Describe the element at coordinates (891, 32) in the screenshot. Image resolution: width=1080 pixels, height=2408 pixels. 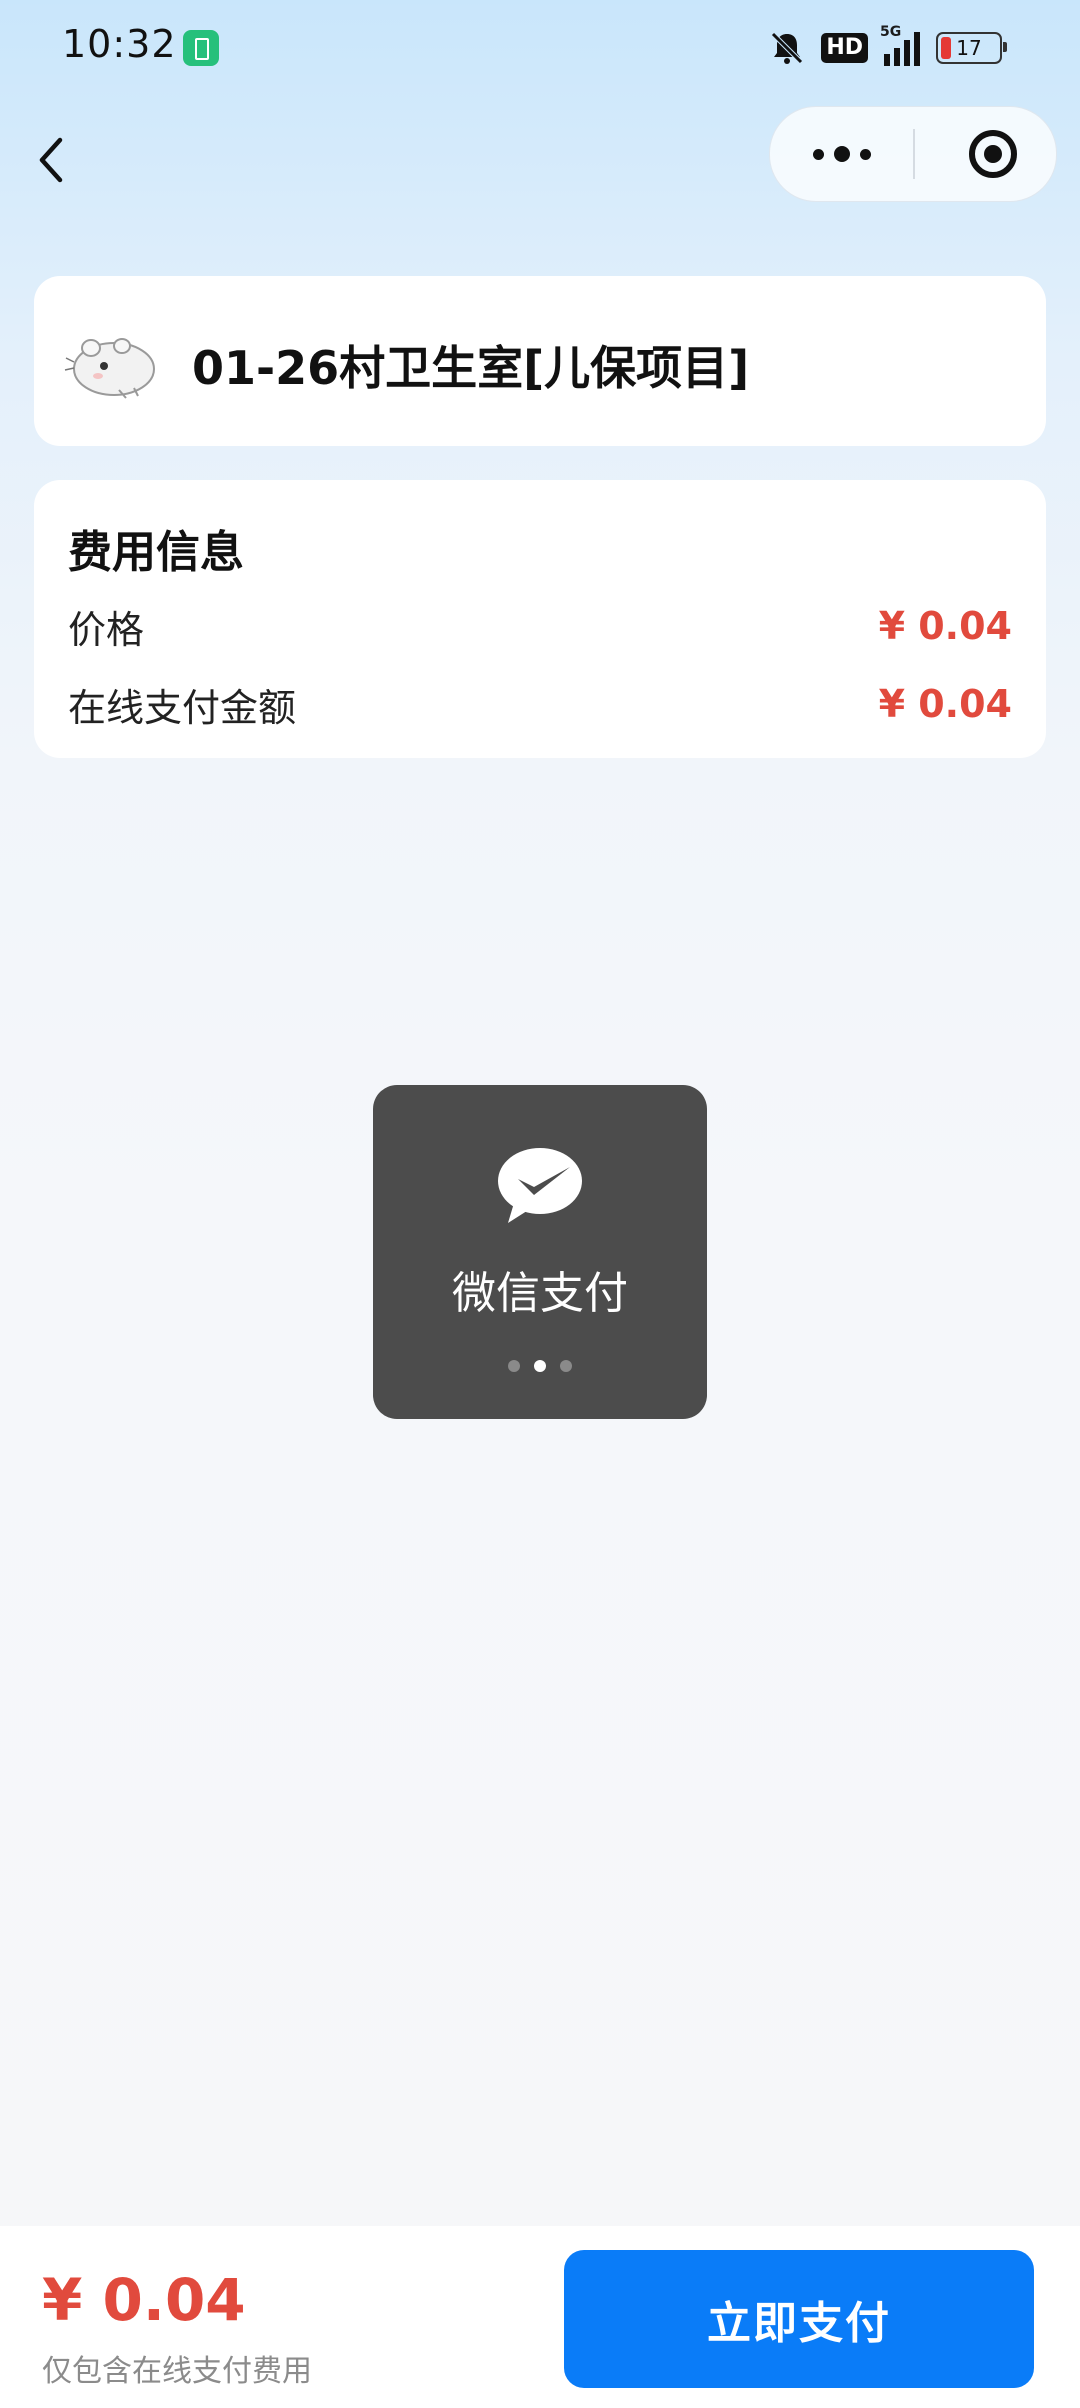
I see `network-type-label: 5G` at that location.